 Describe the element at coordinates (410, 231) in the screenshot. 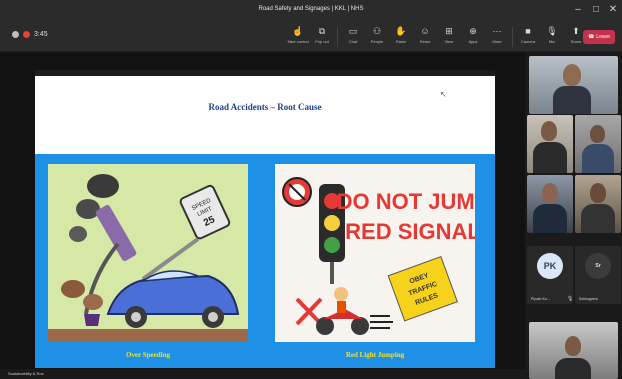

I see `red-signal-text: RED SIGNAL` at that location.